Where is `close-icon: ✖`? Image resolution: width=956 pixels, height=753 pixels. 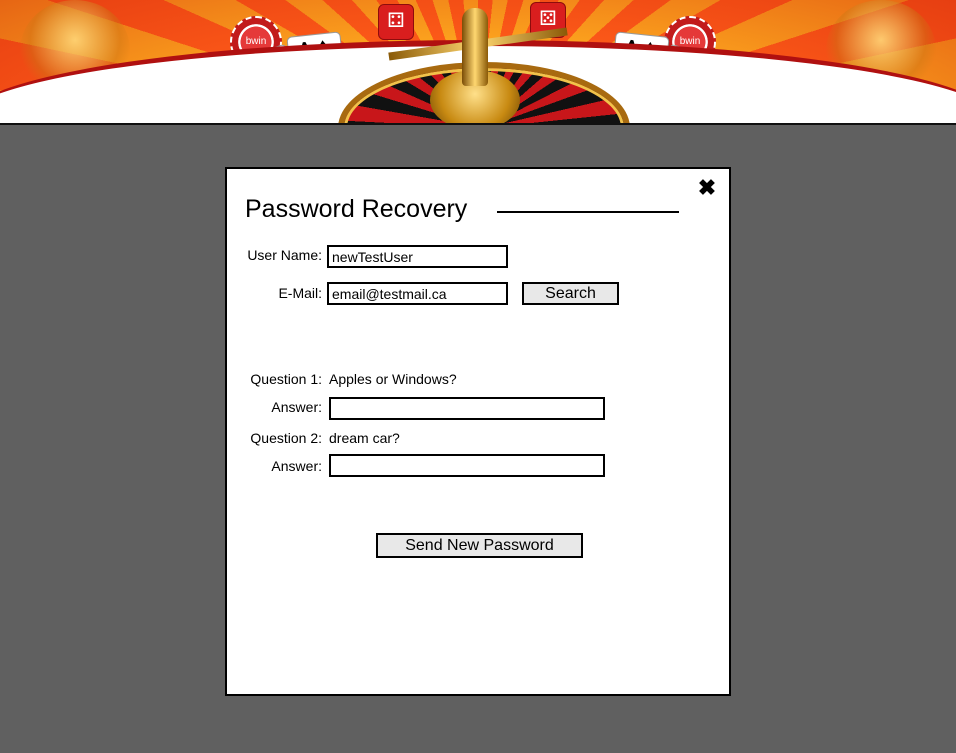 close-icon: ✖ is located at coordinates (707, 188).